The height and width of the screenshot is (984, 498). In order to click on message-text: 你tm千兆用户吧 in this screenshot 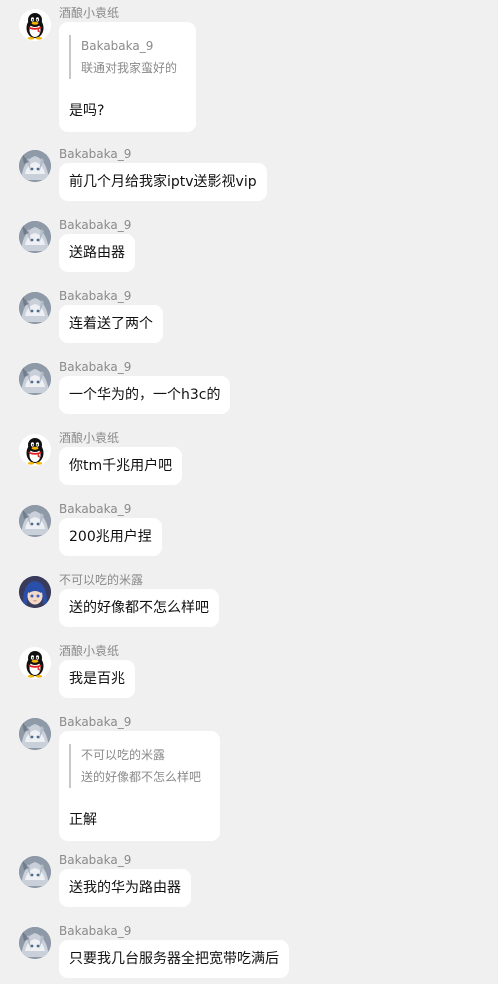, I will do `click(121, 466)`.